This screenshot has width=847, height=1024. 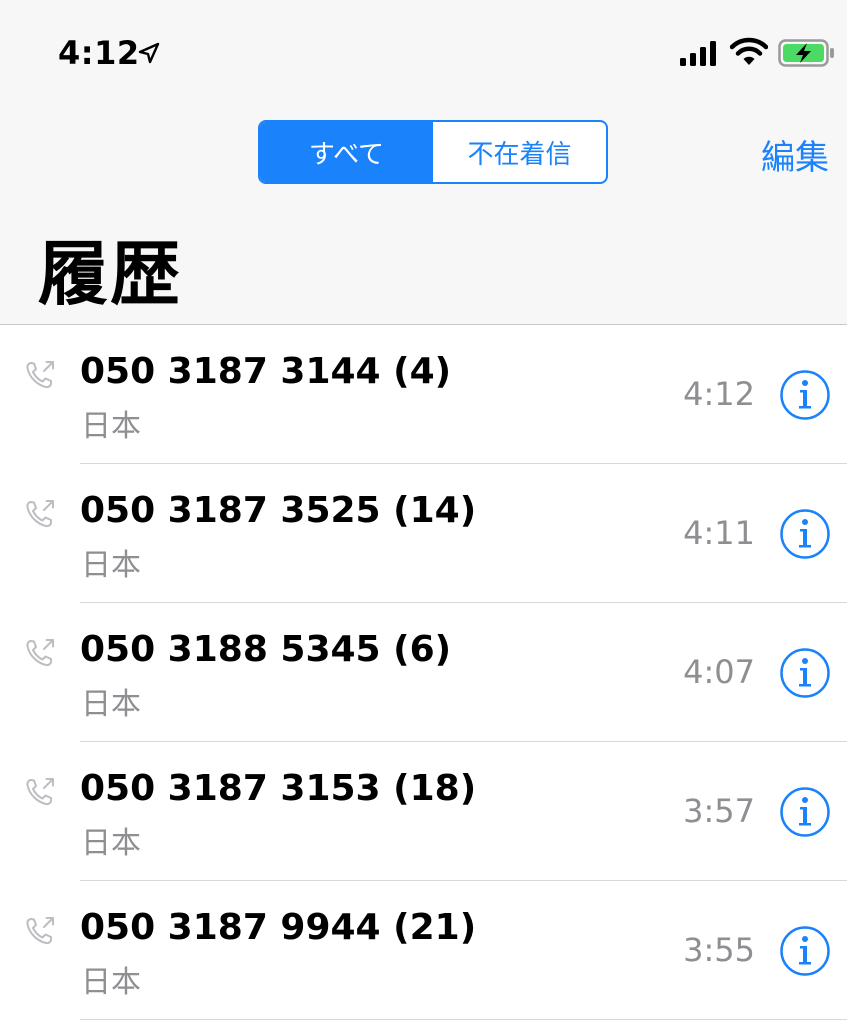 What do you see at coordinates (278, 927) in the screenshot?
I see `caller-number: 050 3187 9944 (21)` at bounding box center [278, 927].